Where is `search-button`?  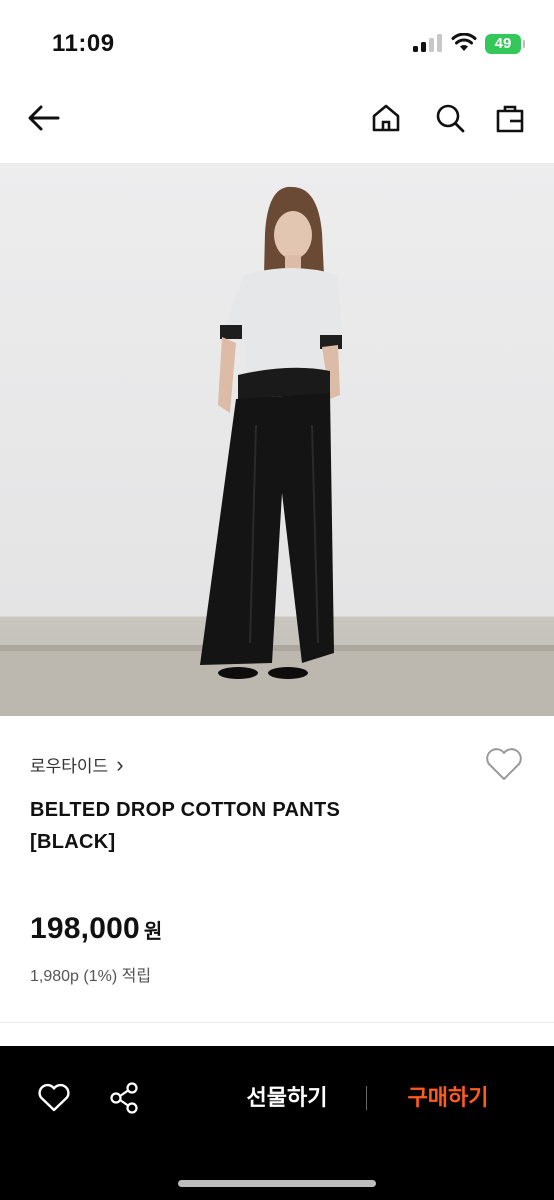 search-button is located at coordinates (450, 118).